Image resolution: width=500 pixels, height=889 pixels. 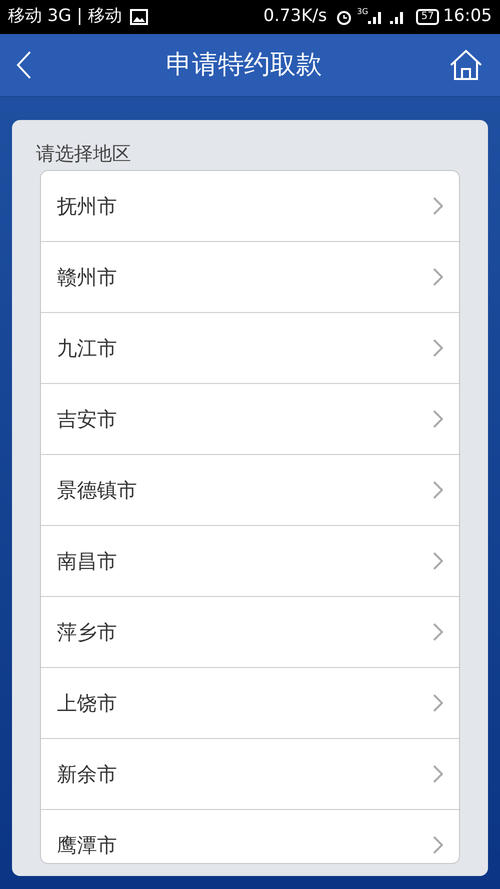 What do you see at coordinates (362, 12) in the screenshot?
I see `network-type: 3G` at bounding box center [362, 12].